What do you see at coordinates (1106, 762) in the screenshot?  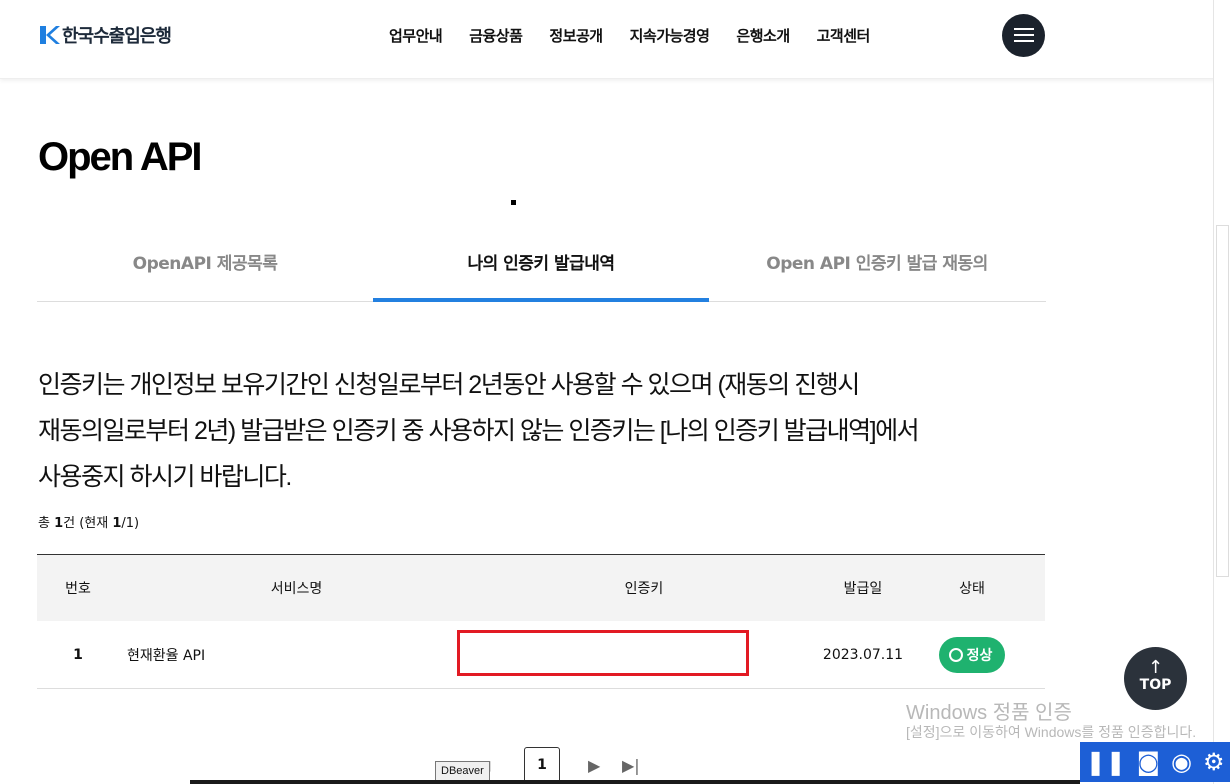 I see `pause-icon: ❚❚` at bounding box center [1106, 762].